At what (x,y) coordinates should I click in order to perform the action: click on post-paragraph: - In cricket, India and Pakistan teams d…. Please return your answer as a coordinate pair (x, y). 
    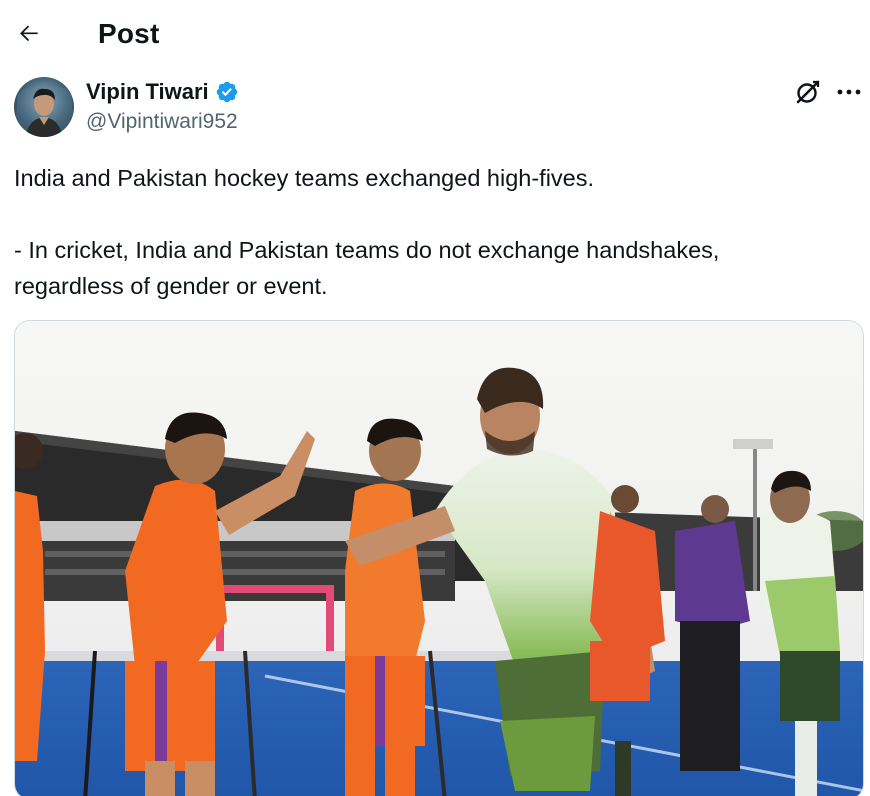
    Looking at the image, I should click on (367, 250).